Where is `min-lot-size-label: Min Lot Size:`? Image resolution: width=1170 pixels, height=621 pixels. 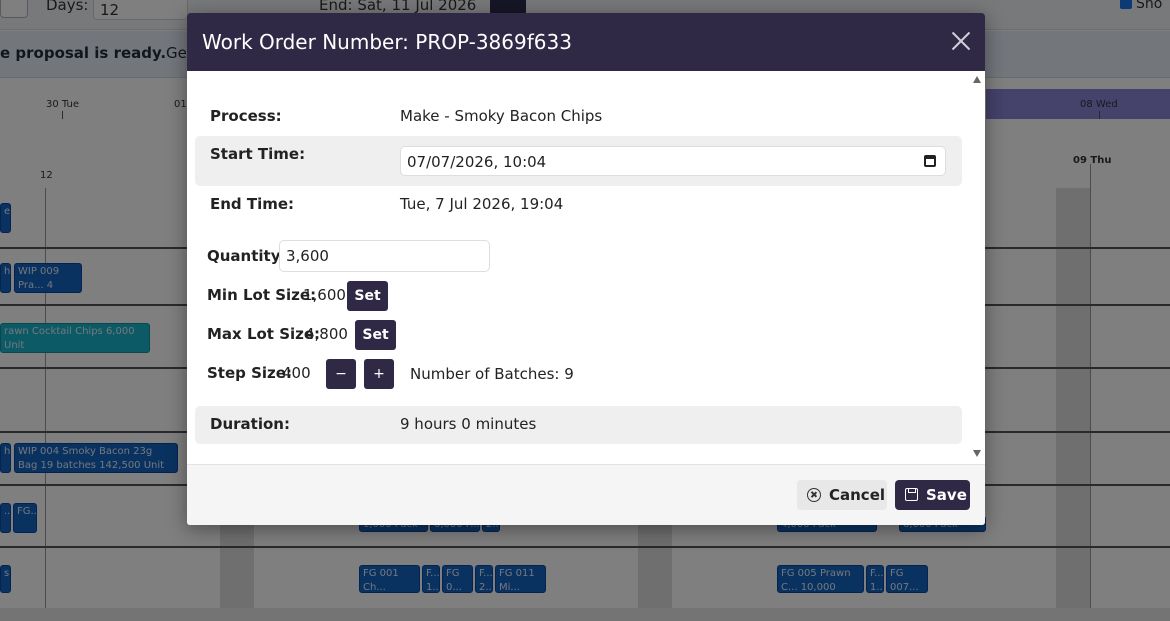 min-lot-size-label: Min Lot Size: is located at coordinates (262, 295).